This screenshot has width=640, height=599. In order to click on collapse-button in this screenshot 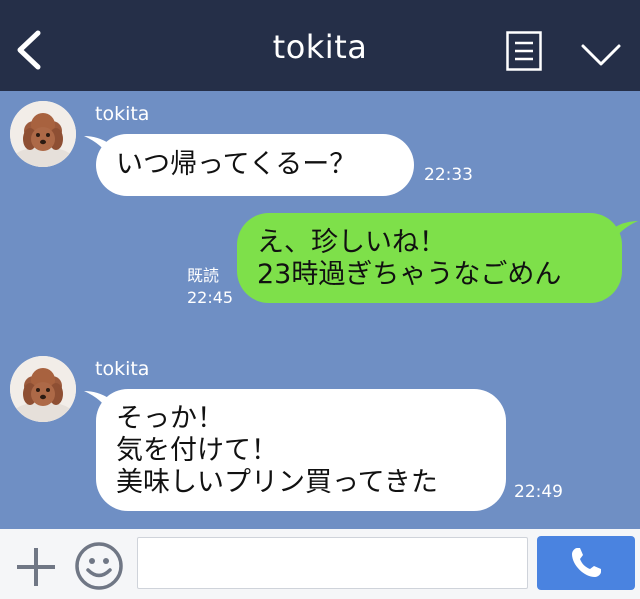, I will do `click(601, 55)`.